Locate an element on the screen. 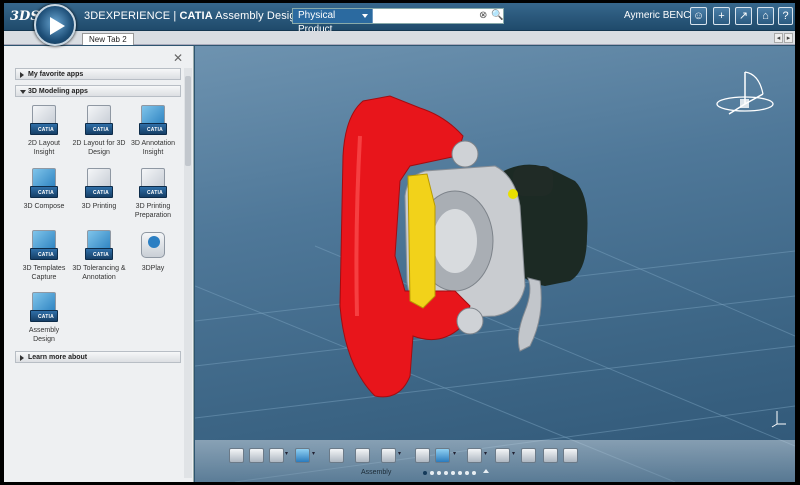 This screenshot has height=485, width=800. app-label: 3DPlay is located at coordinates (153, 268).